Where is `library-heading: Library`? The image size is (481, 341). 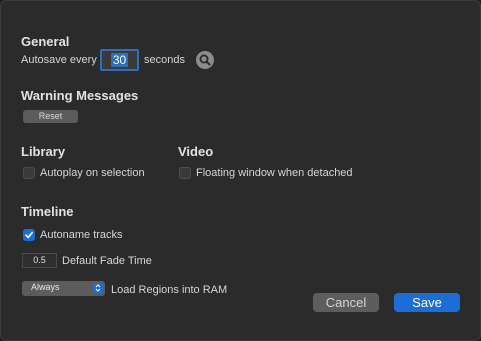 library-heading: Library is located at coordinates (43, 151).